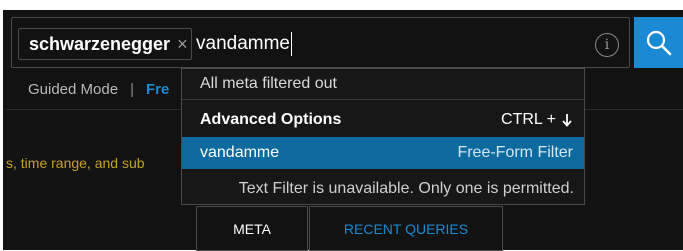 The width and height of the screenshot is (683, 251). I want to click on mode-switcher: Guided Mode | Fre, so click(98, 89).